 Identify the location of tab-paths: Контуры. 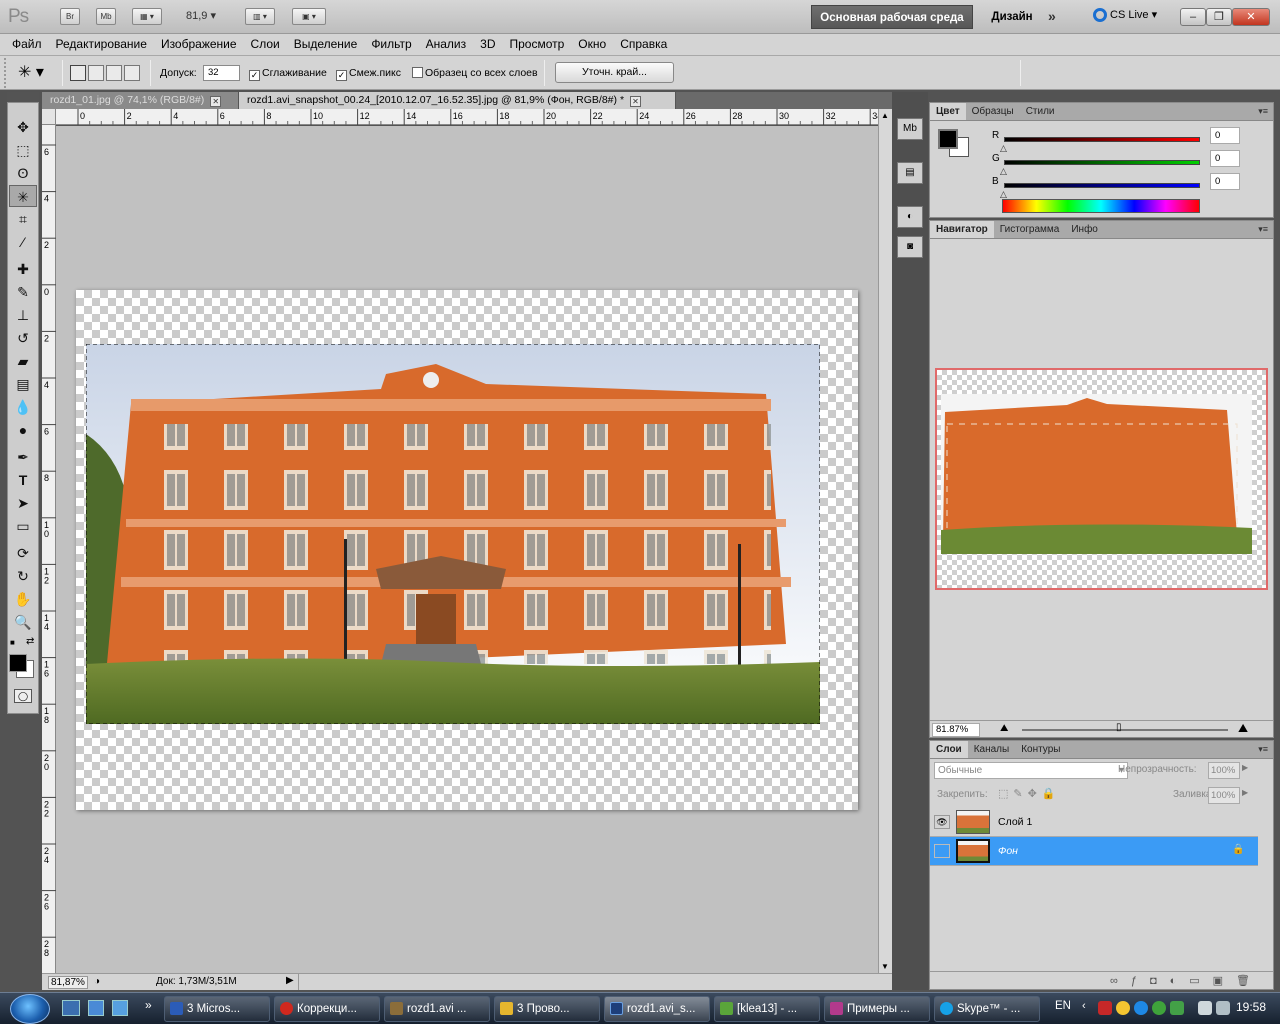
(1040, 749).